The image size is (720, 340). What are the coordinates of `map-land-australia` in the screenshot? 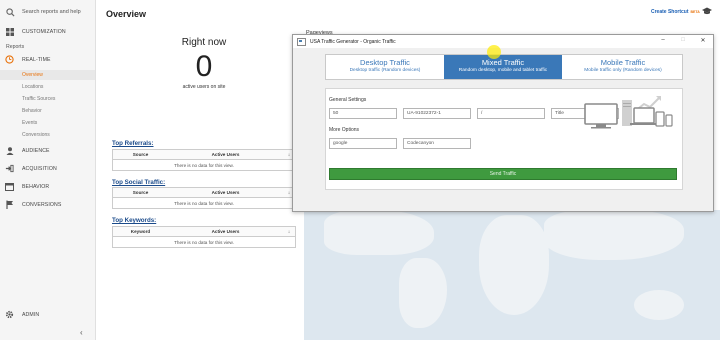 It's located at (659, 305).